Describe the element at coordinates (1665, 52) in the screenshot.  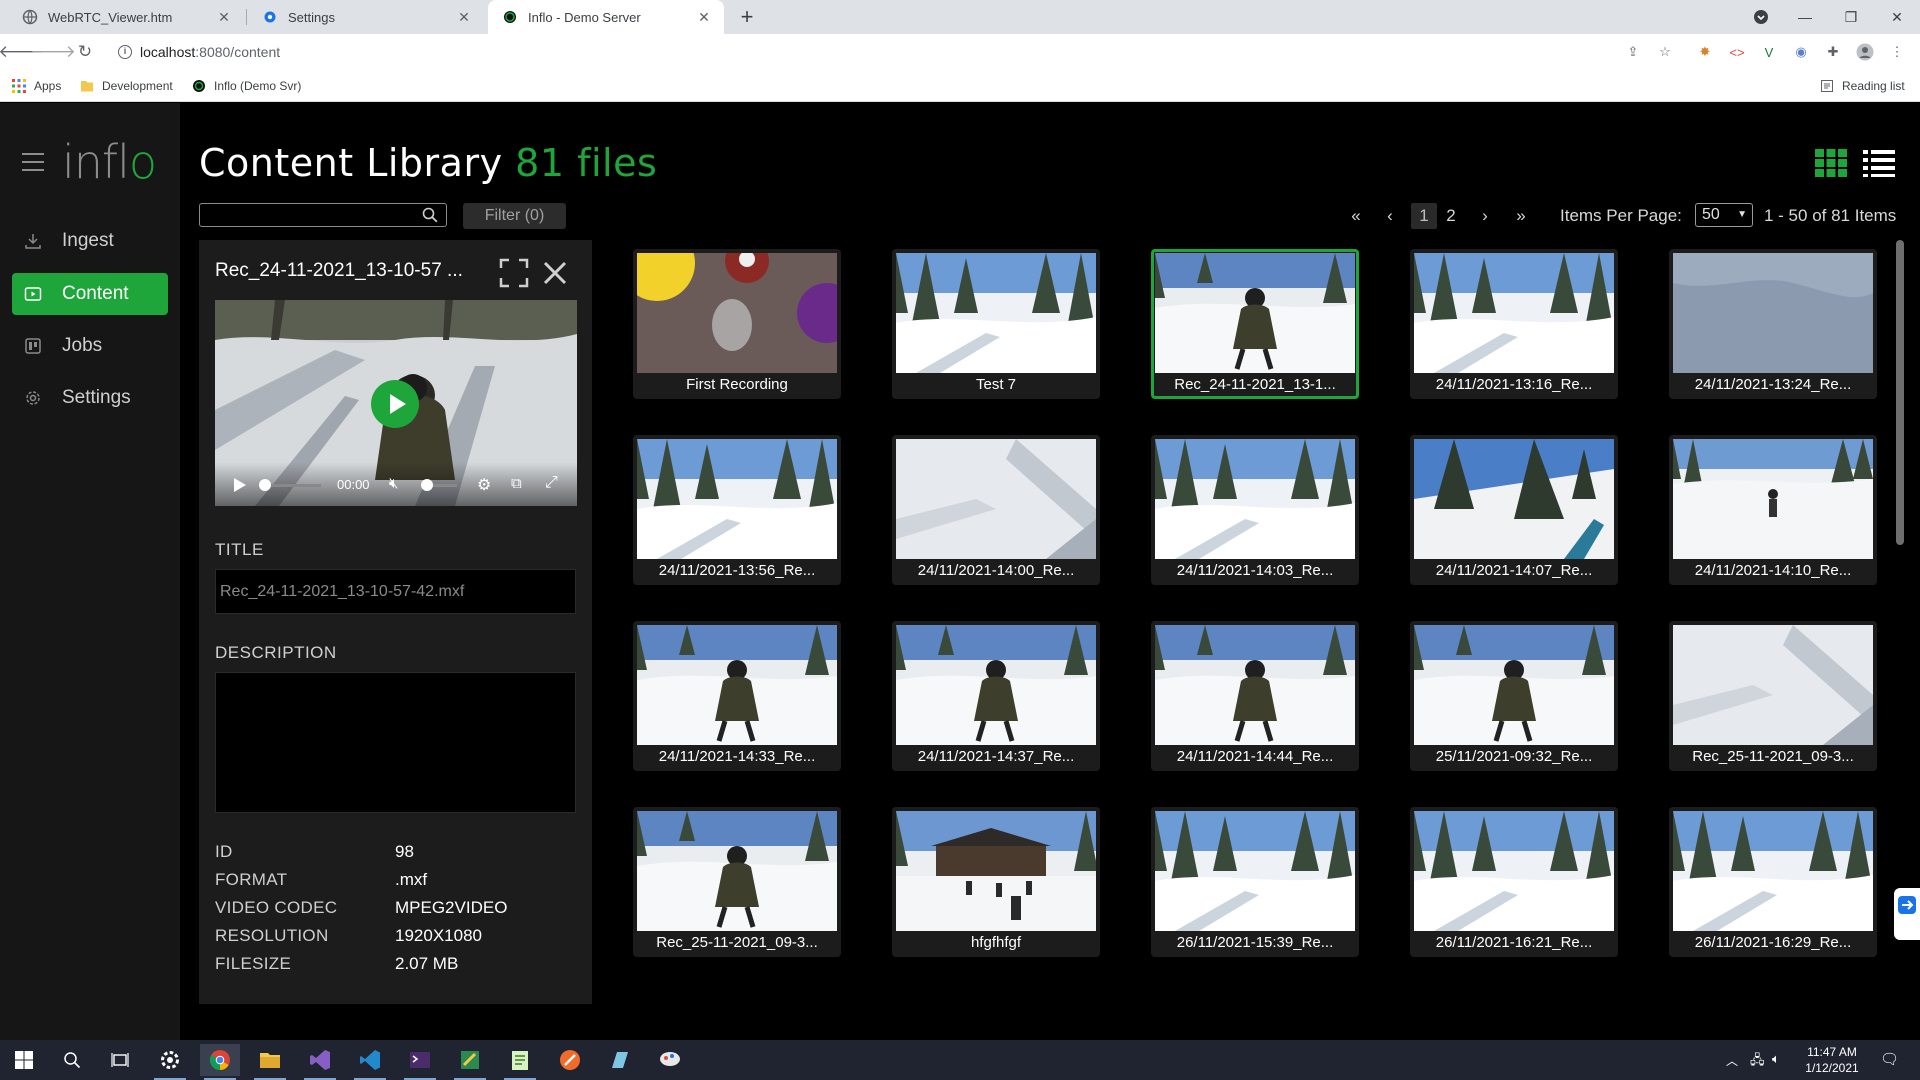
I see `star-icon: ☆` at that location.